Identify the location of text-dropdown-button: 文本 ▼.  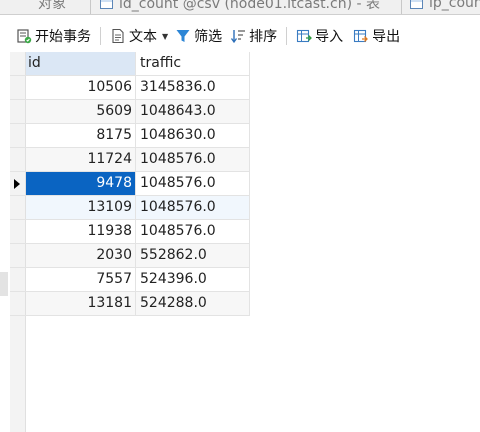
(139, 36).